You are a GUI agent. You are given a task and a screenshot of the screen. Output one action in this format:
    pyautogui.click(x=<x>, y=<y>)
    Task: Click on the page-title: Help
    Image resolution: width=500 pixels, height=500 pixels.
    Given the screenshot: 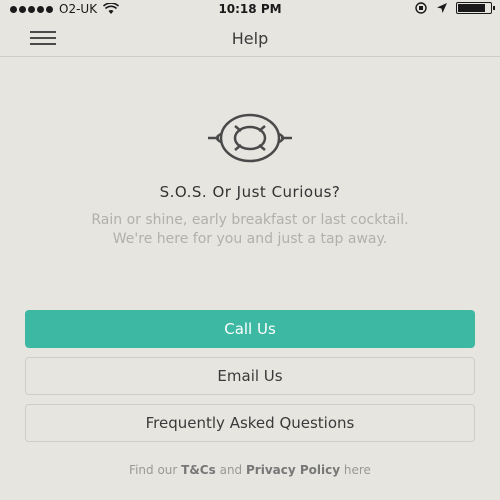 What is the action you would take?
    pyautogui.click(x=250, y=38)
    